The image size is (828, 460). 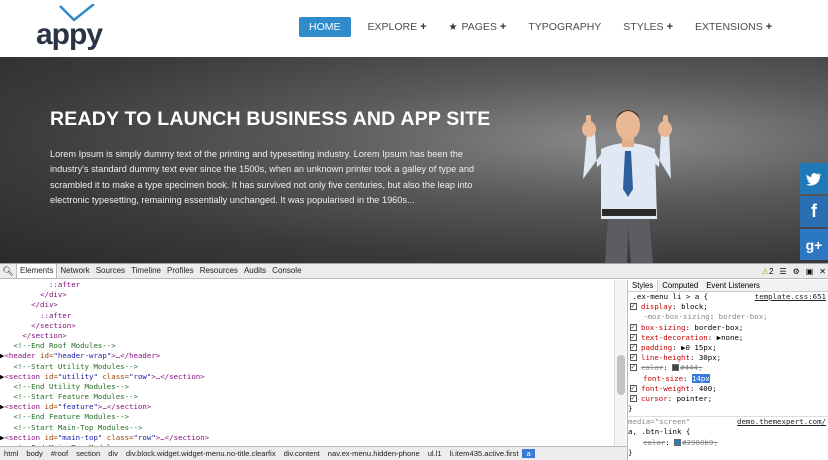 I want to click on css-source-link: template.css:651, so click(x=790, y=297).